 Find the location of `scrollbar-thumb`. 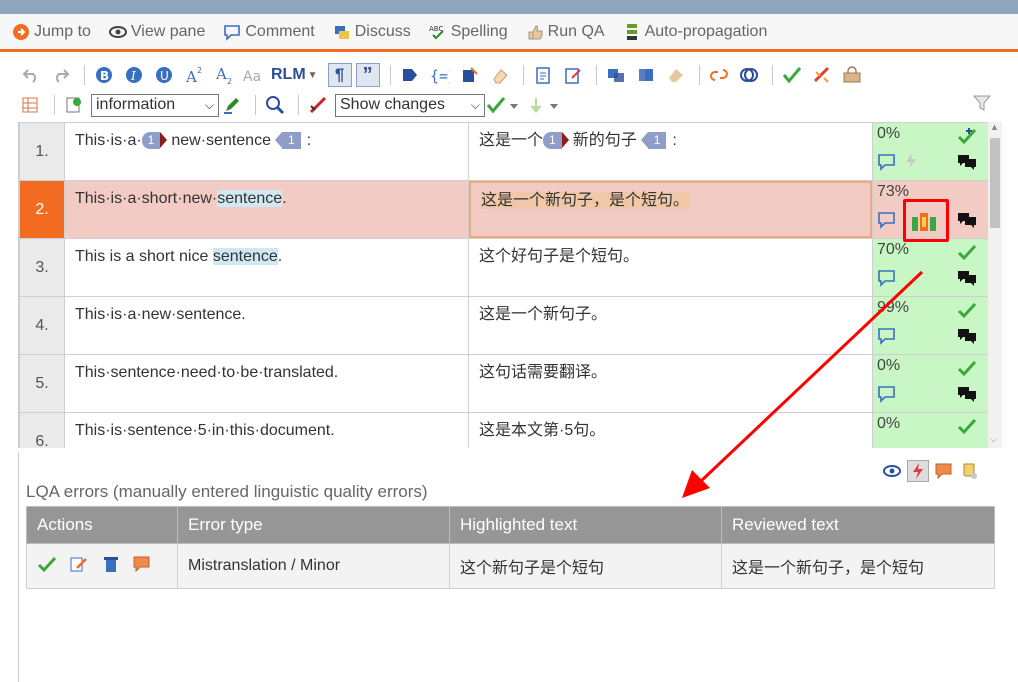

scrollbar-thumb is located at coordinates (995, 183).